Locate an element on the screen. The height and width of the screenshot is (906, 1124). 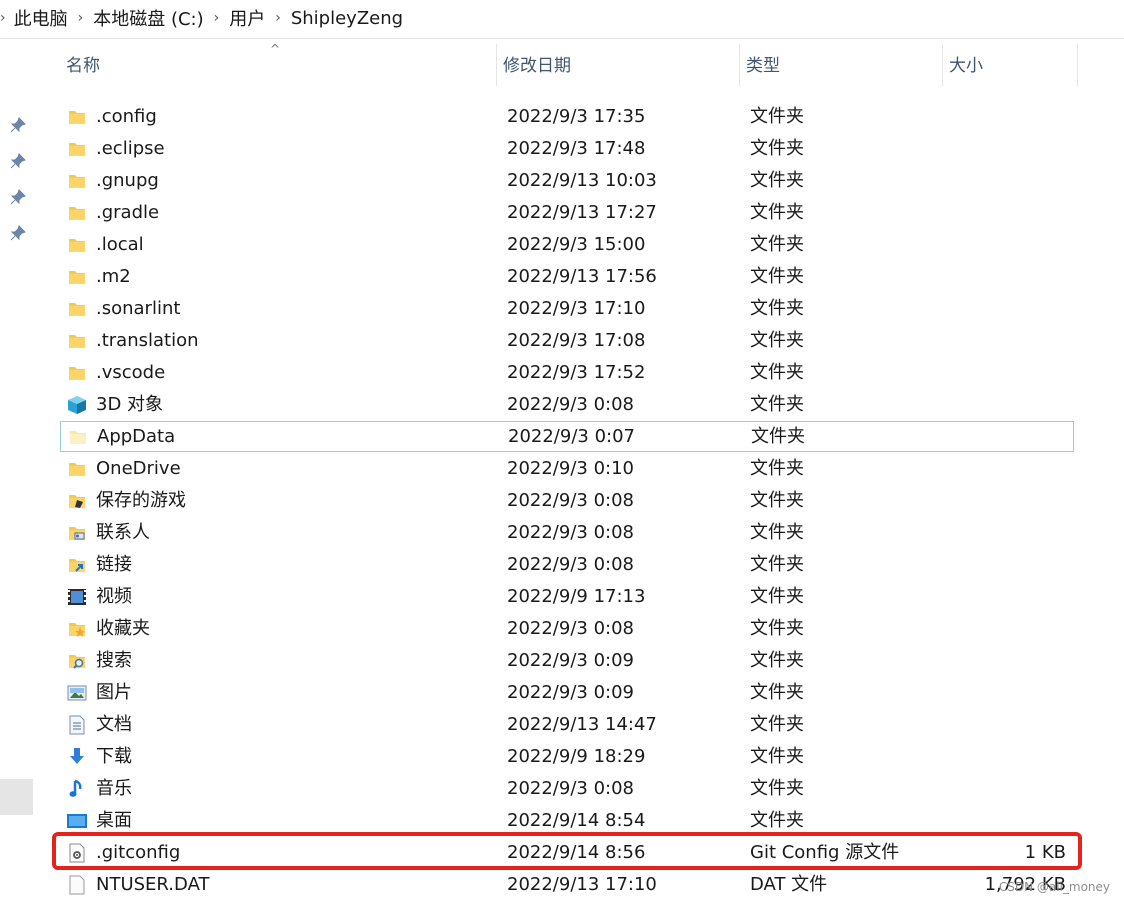
file-row: .local 2022/9/3 15:00 文件夹 is located at coordinates (566, 244).